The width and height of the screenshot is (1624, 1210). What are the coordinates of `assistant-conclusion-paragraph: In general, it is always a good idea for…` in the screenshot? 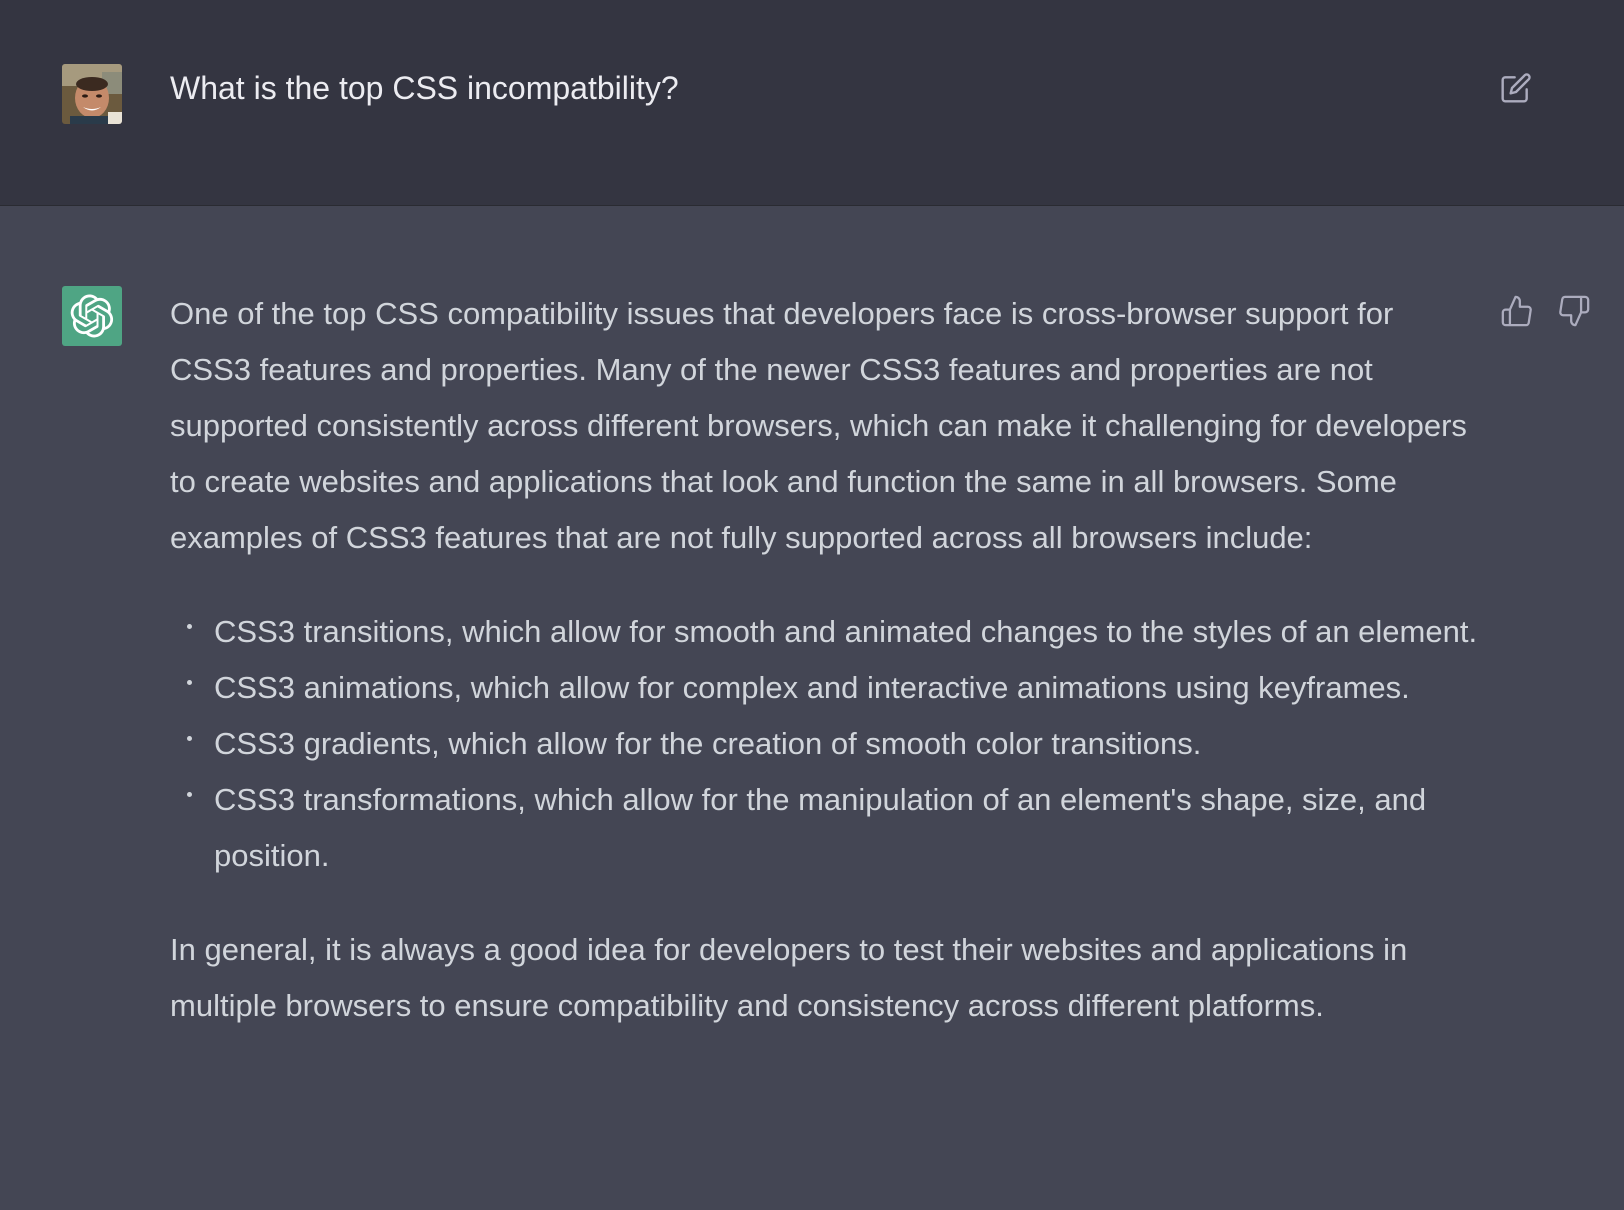 It's located at (789, 977).